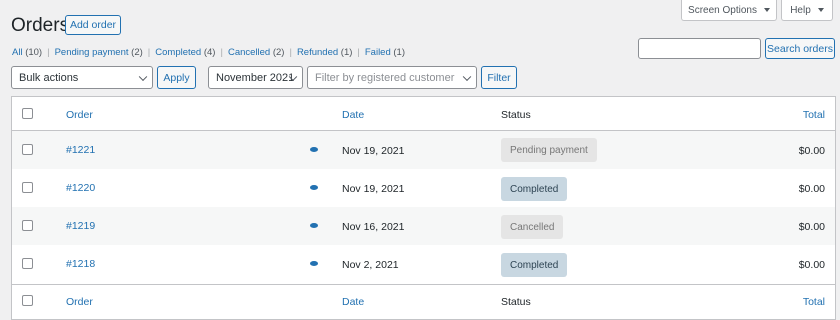  I want to click on order-number-link: #1219, so click(80, 226).